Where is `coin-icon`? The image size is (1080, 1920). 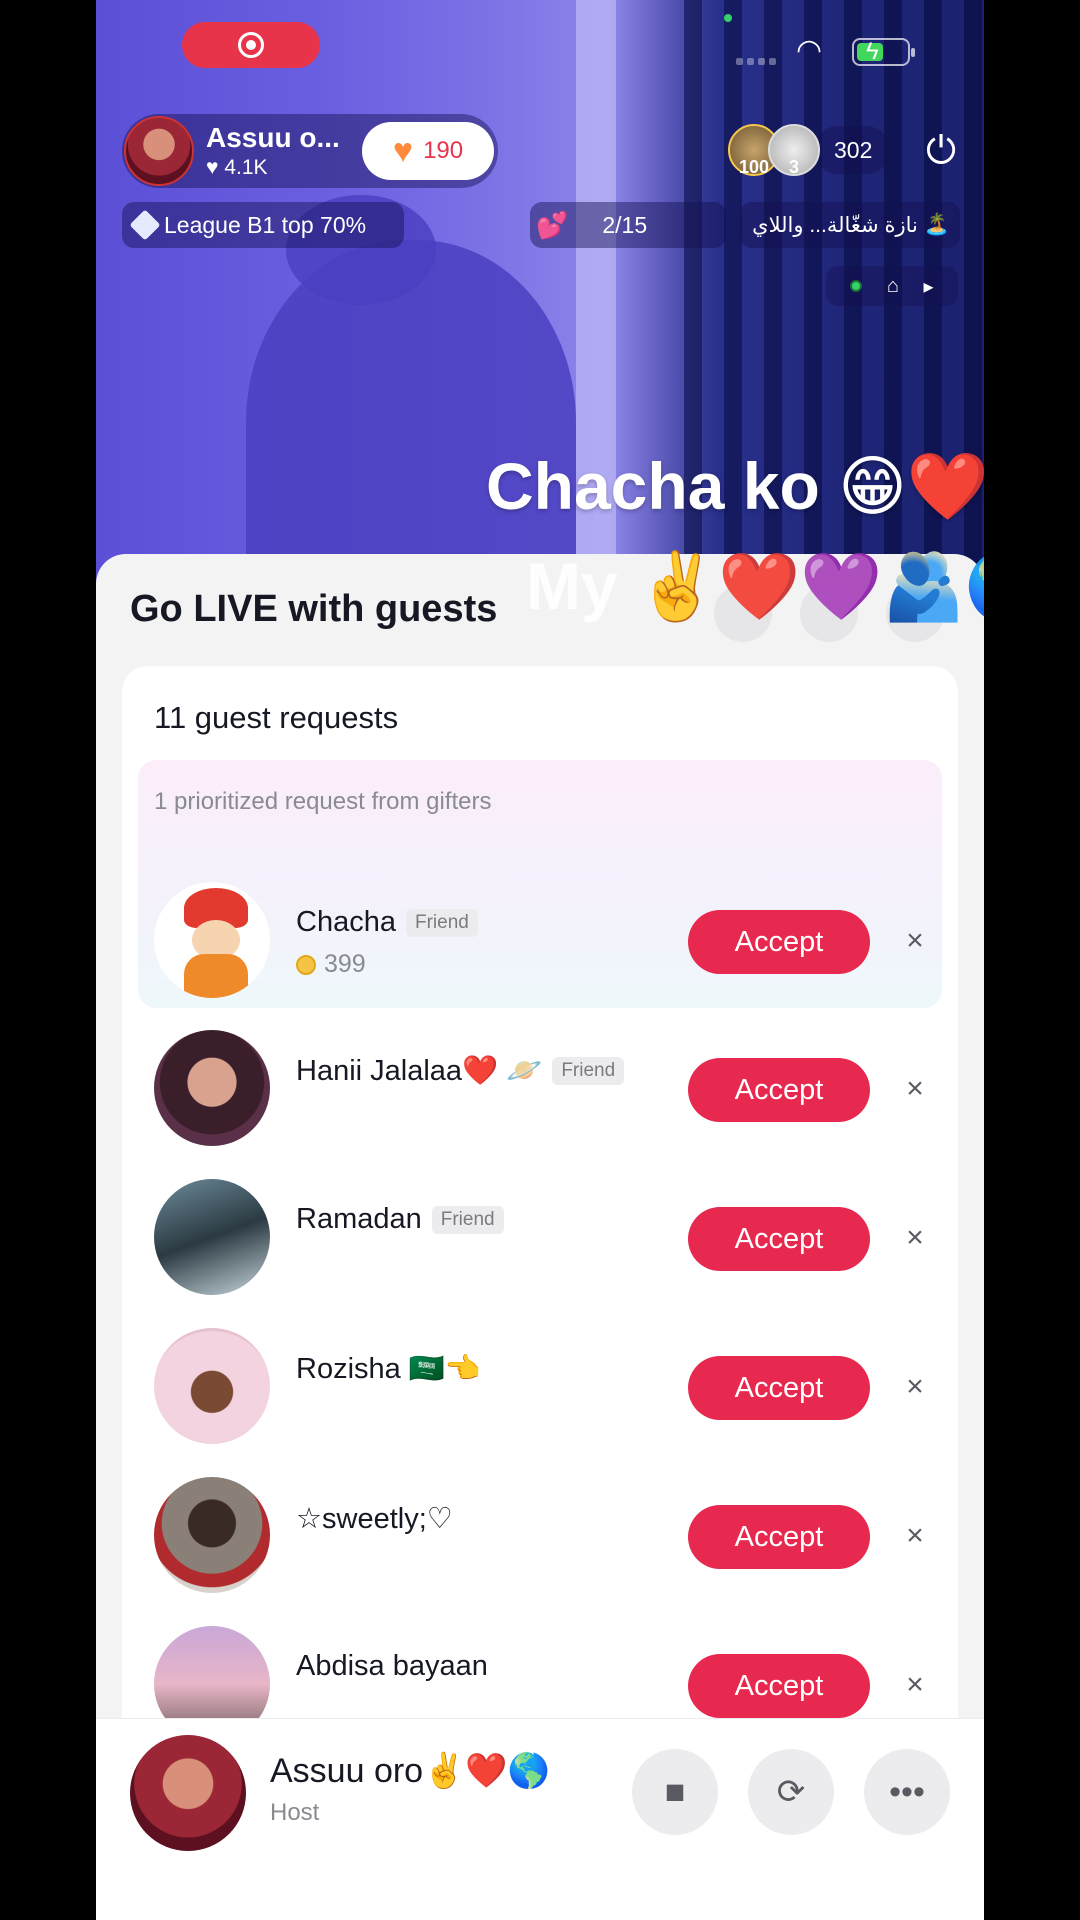
coin-icon is located at coordinates (306, 964).